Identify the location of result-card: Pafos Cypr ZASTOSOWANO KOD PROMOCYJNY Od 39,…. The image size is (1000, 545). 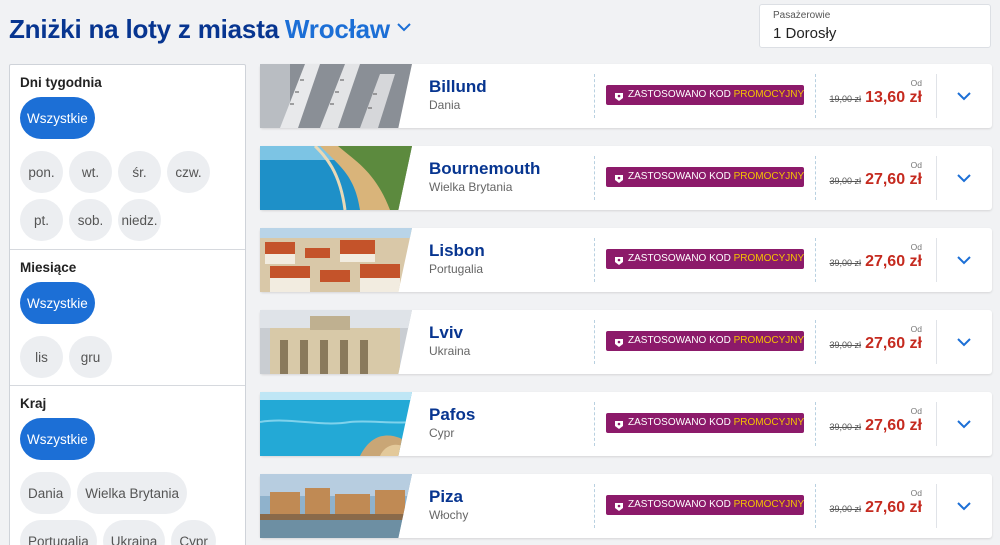
(626, 424).